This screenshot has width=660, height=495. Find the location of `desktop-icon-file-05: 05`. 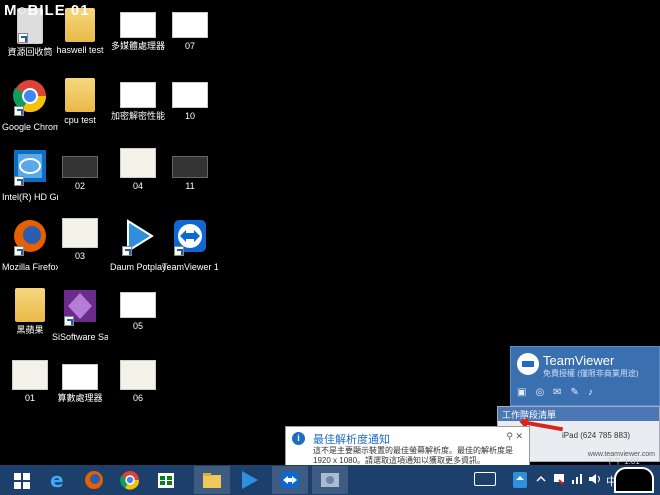

desktop-icon-file-05: 05 is located at coordinates (138, 310).